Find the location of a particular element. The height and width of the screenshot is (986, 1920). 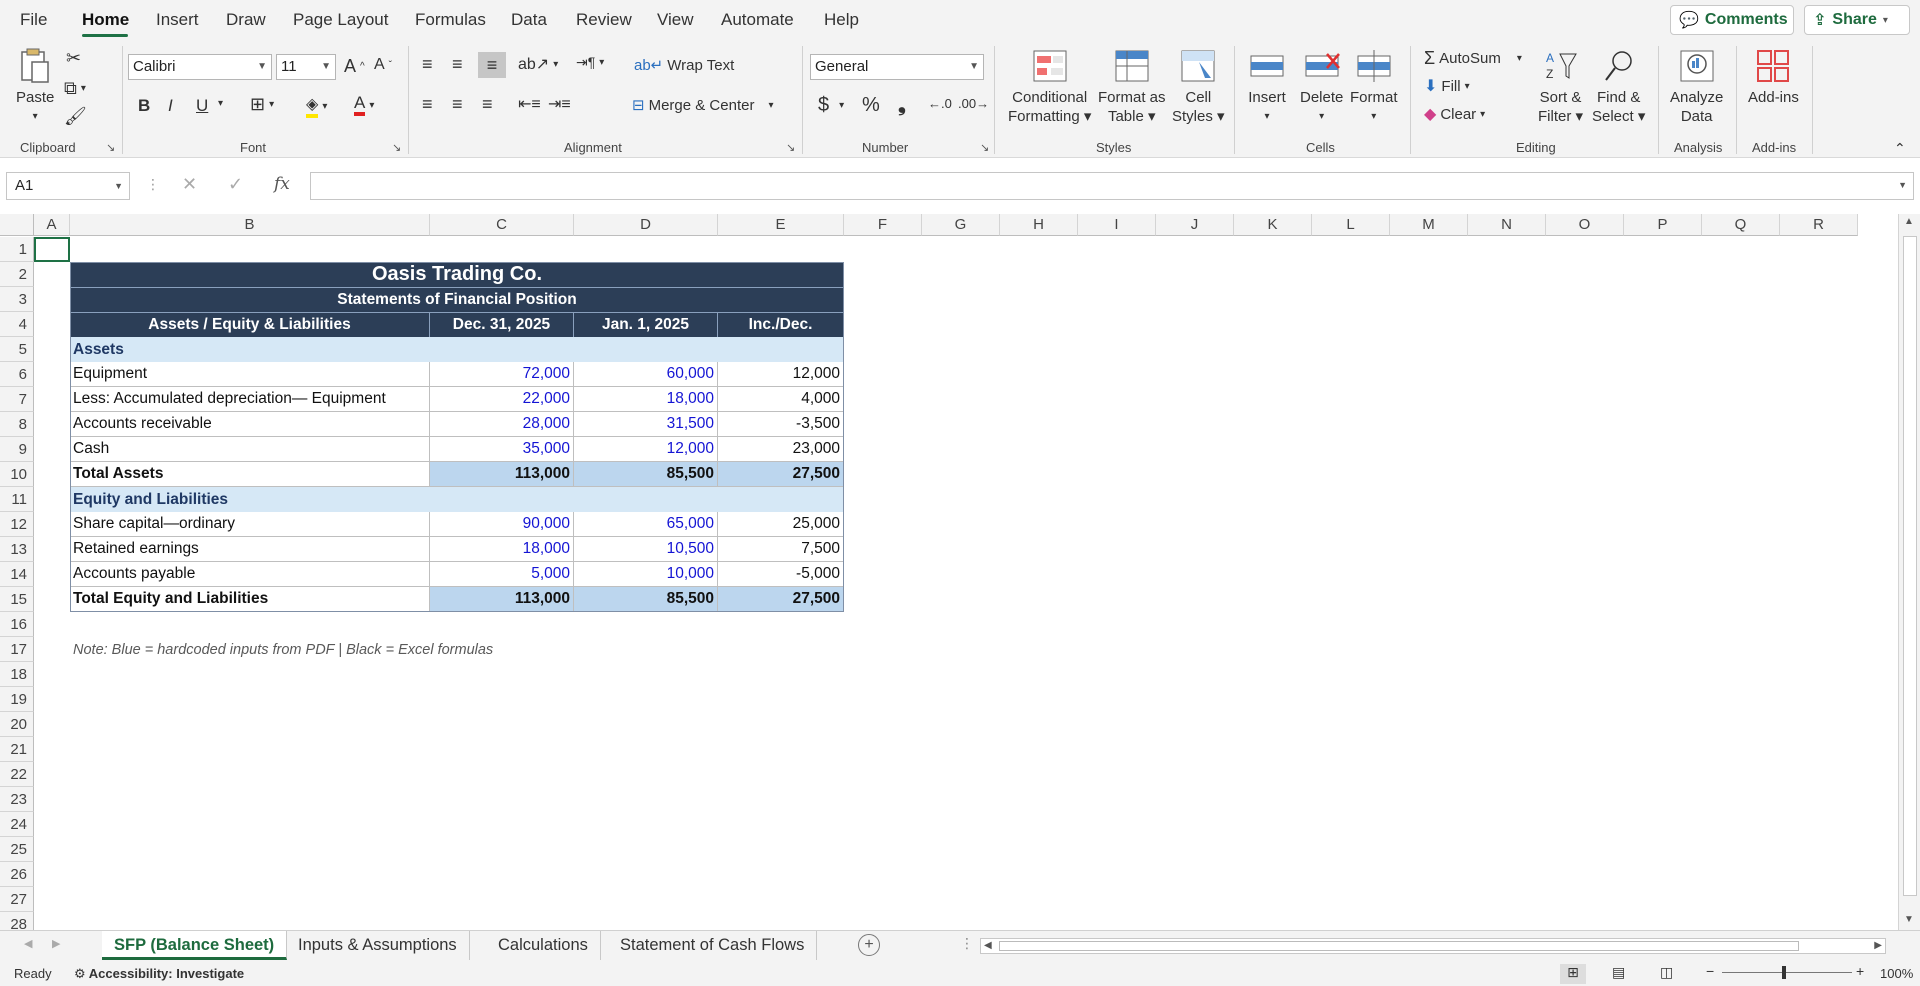

align-top-icon: ≡ is located at coordinates (427, 64).